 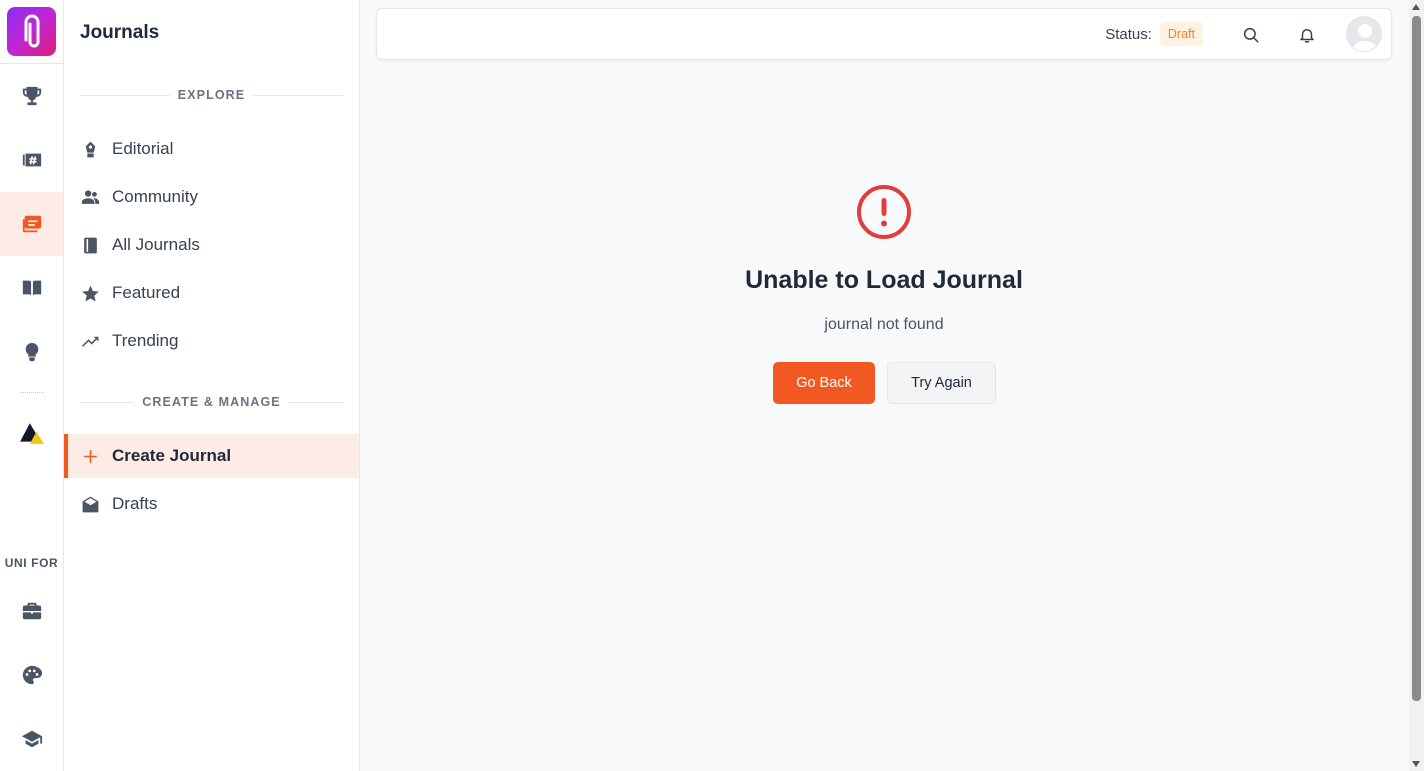 I want to click on user-avatar, so click(x=1364, y=34).